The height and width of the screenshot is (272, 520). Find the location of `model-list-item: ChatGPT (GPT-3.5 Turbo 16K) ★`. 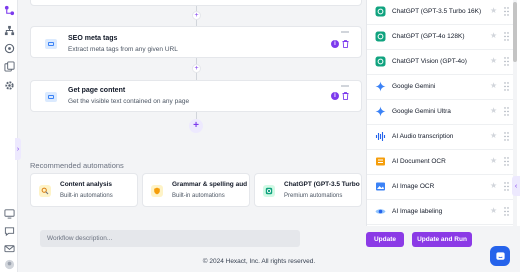

model-list-item: ChatGPT (GPT-3.5 Turbo 16K) ★ is located at coordinates (440, 12).